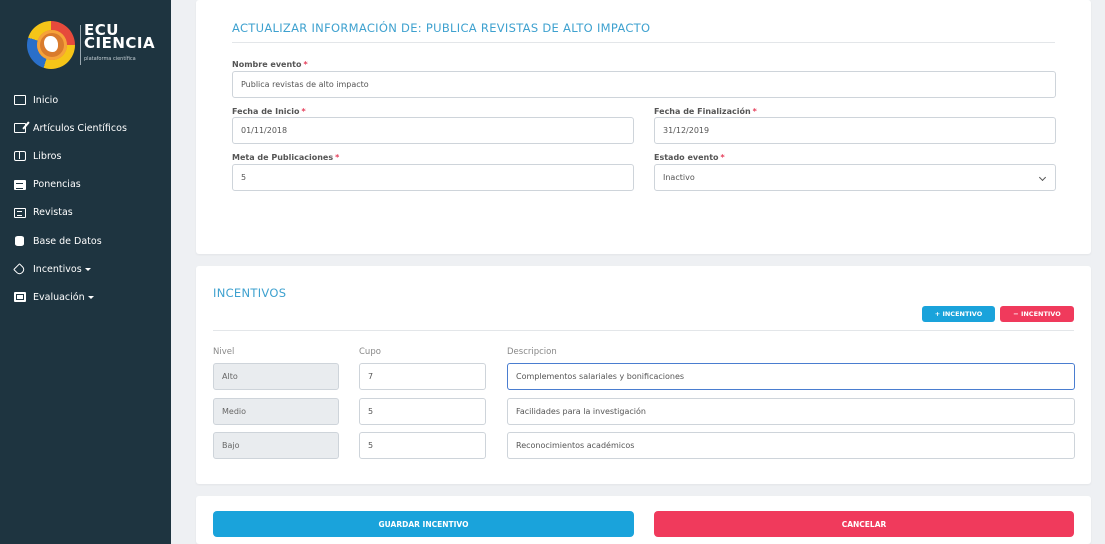 The image size is (1105, 544). I want to click on database-icon, so click(19, 241).